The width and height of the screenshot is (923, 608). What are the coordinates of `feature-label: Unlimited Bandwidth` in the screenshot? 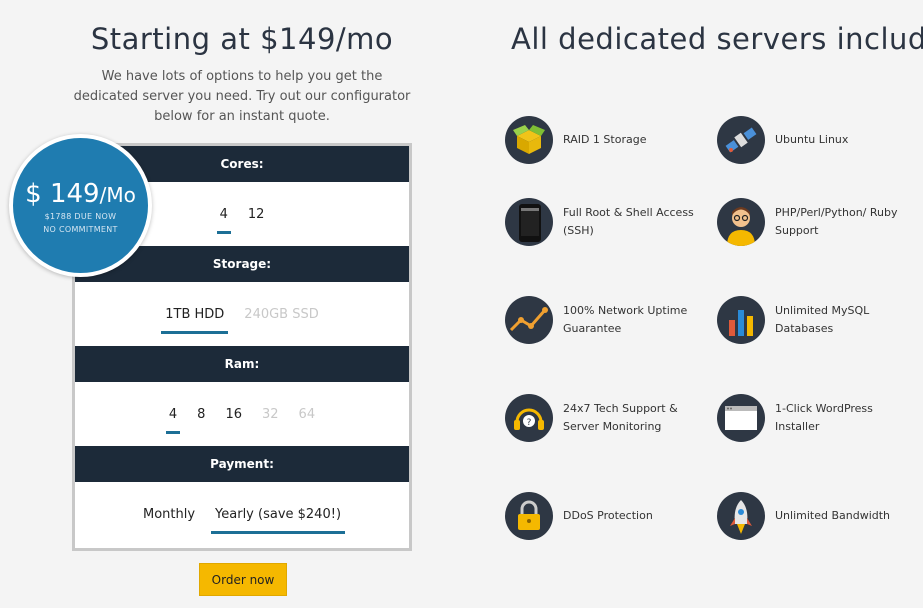 It's located at (833, 515).